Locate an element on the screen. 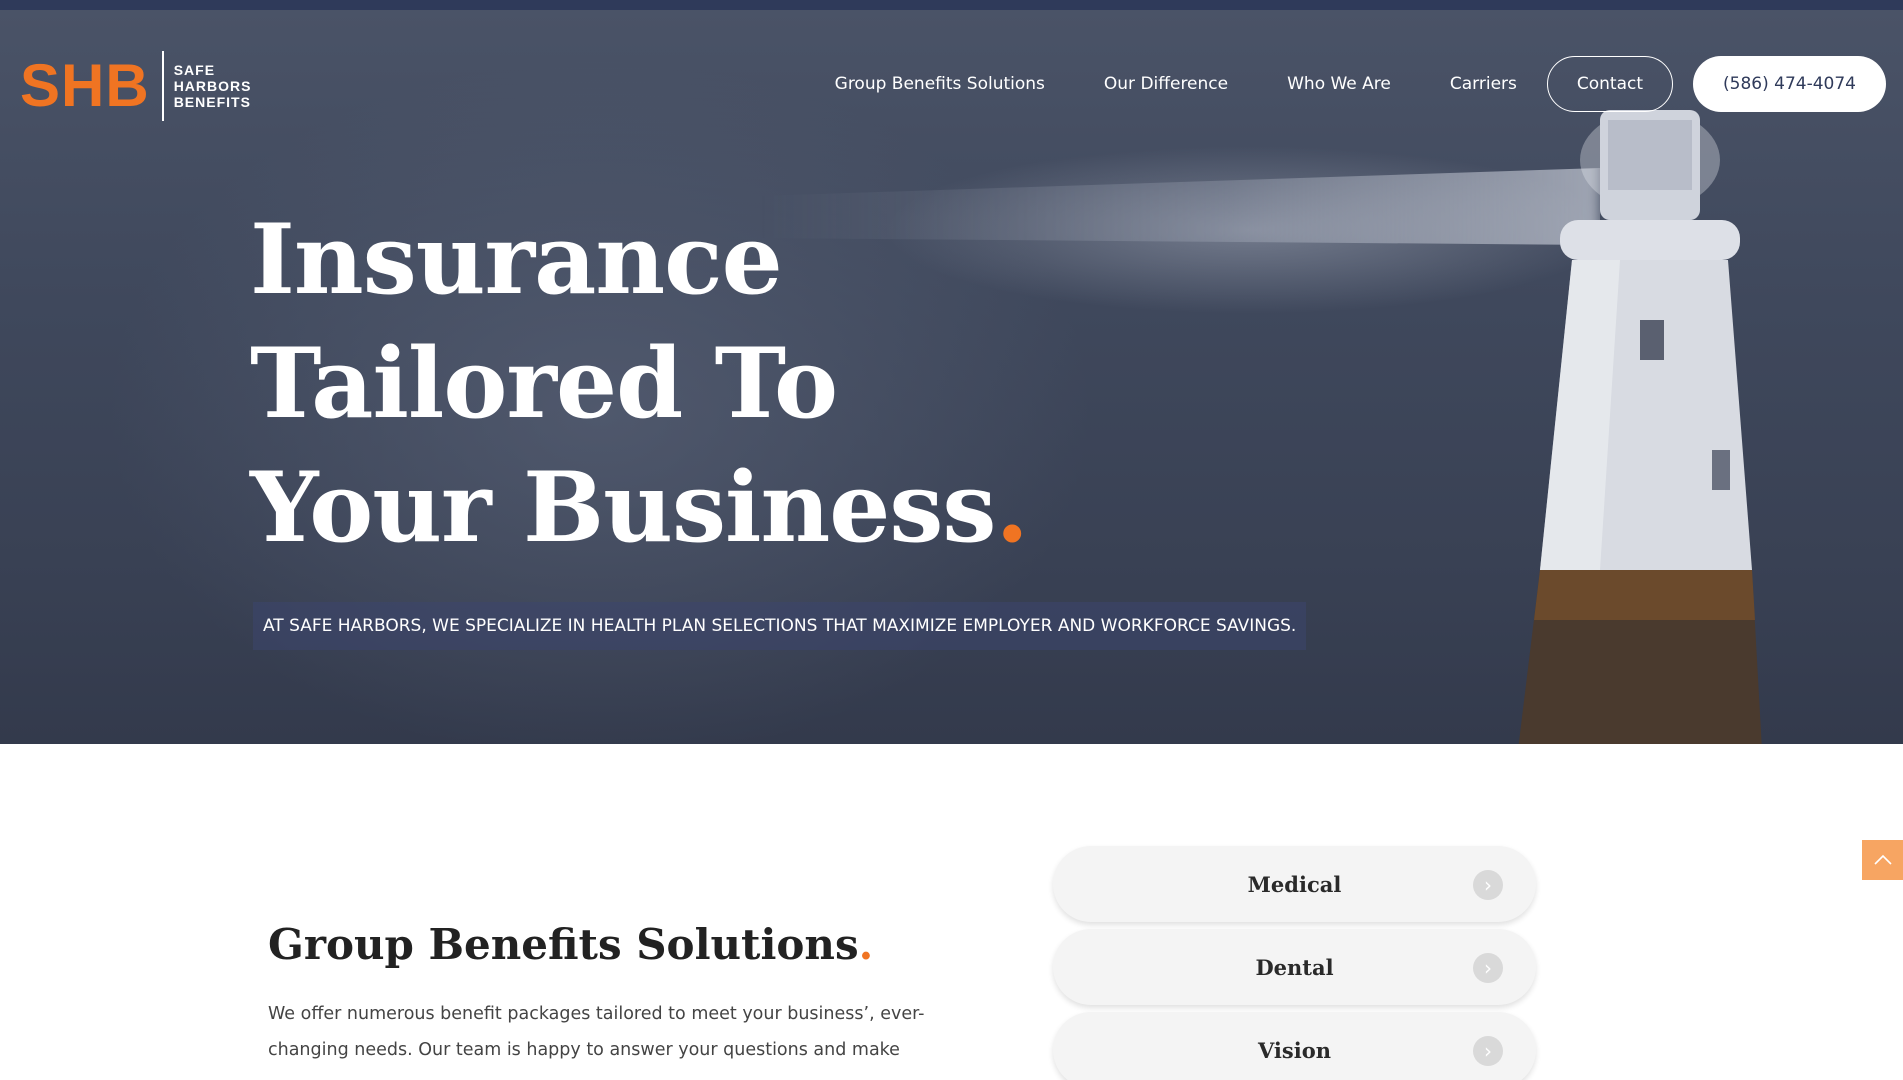 This screenshot has width=1903, height=1080. benefit-item-medical: Medical › is located at coordinates (1294, 884).